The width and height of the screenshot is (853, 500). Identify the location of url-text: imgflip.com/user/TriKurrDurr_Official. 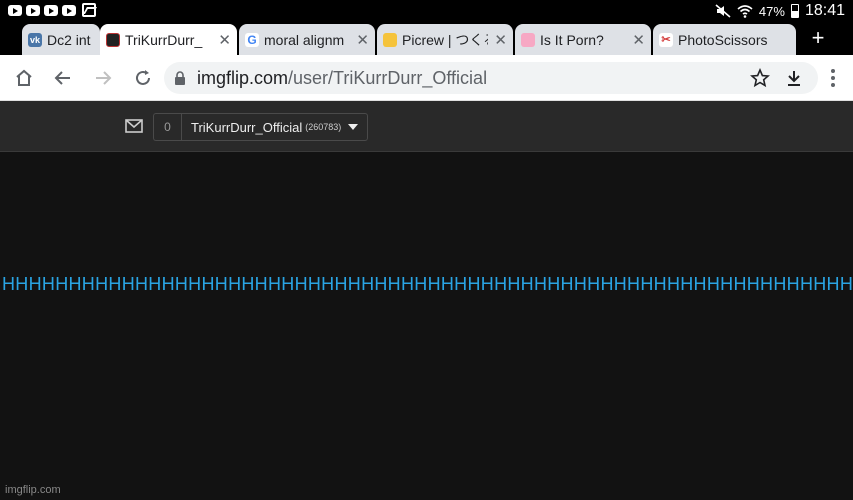
(342, 78).